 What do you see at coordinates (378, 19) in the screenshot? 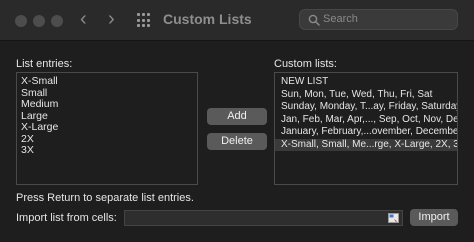
I see `search-field: Search` at bounding box center [378, 19].